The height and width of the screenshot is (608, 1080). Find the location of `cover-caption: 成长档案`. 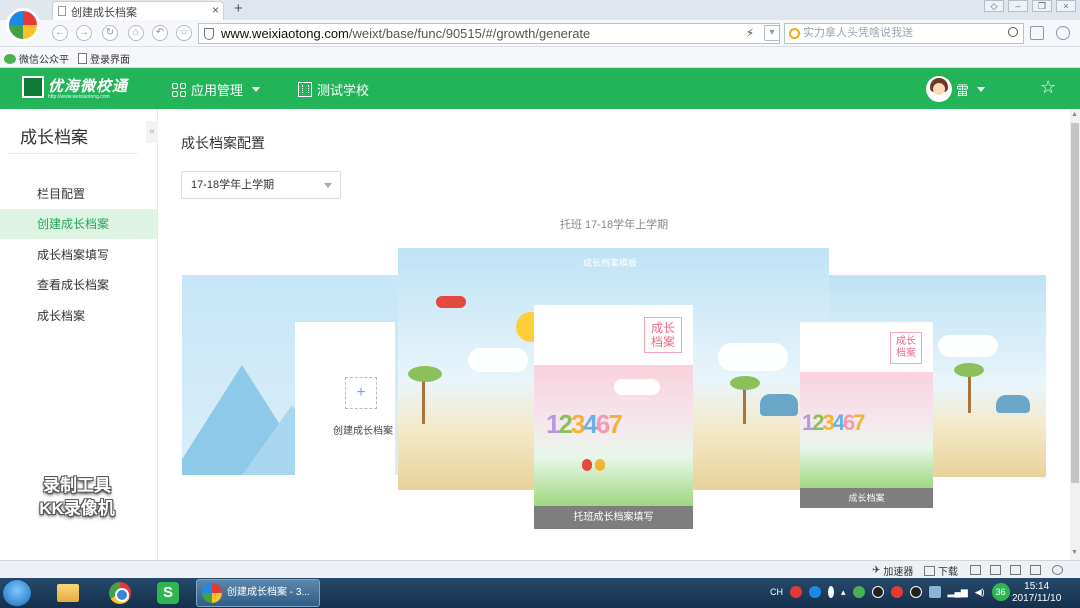

cover-caption: 成长档案 is located at coordinates (866, 498).